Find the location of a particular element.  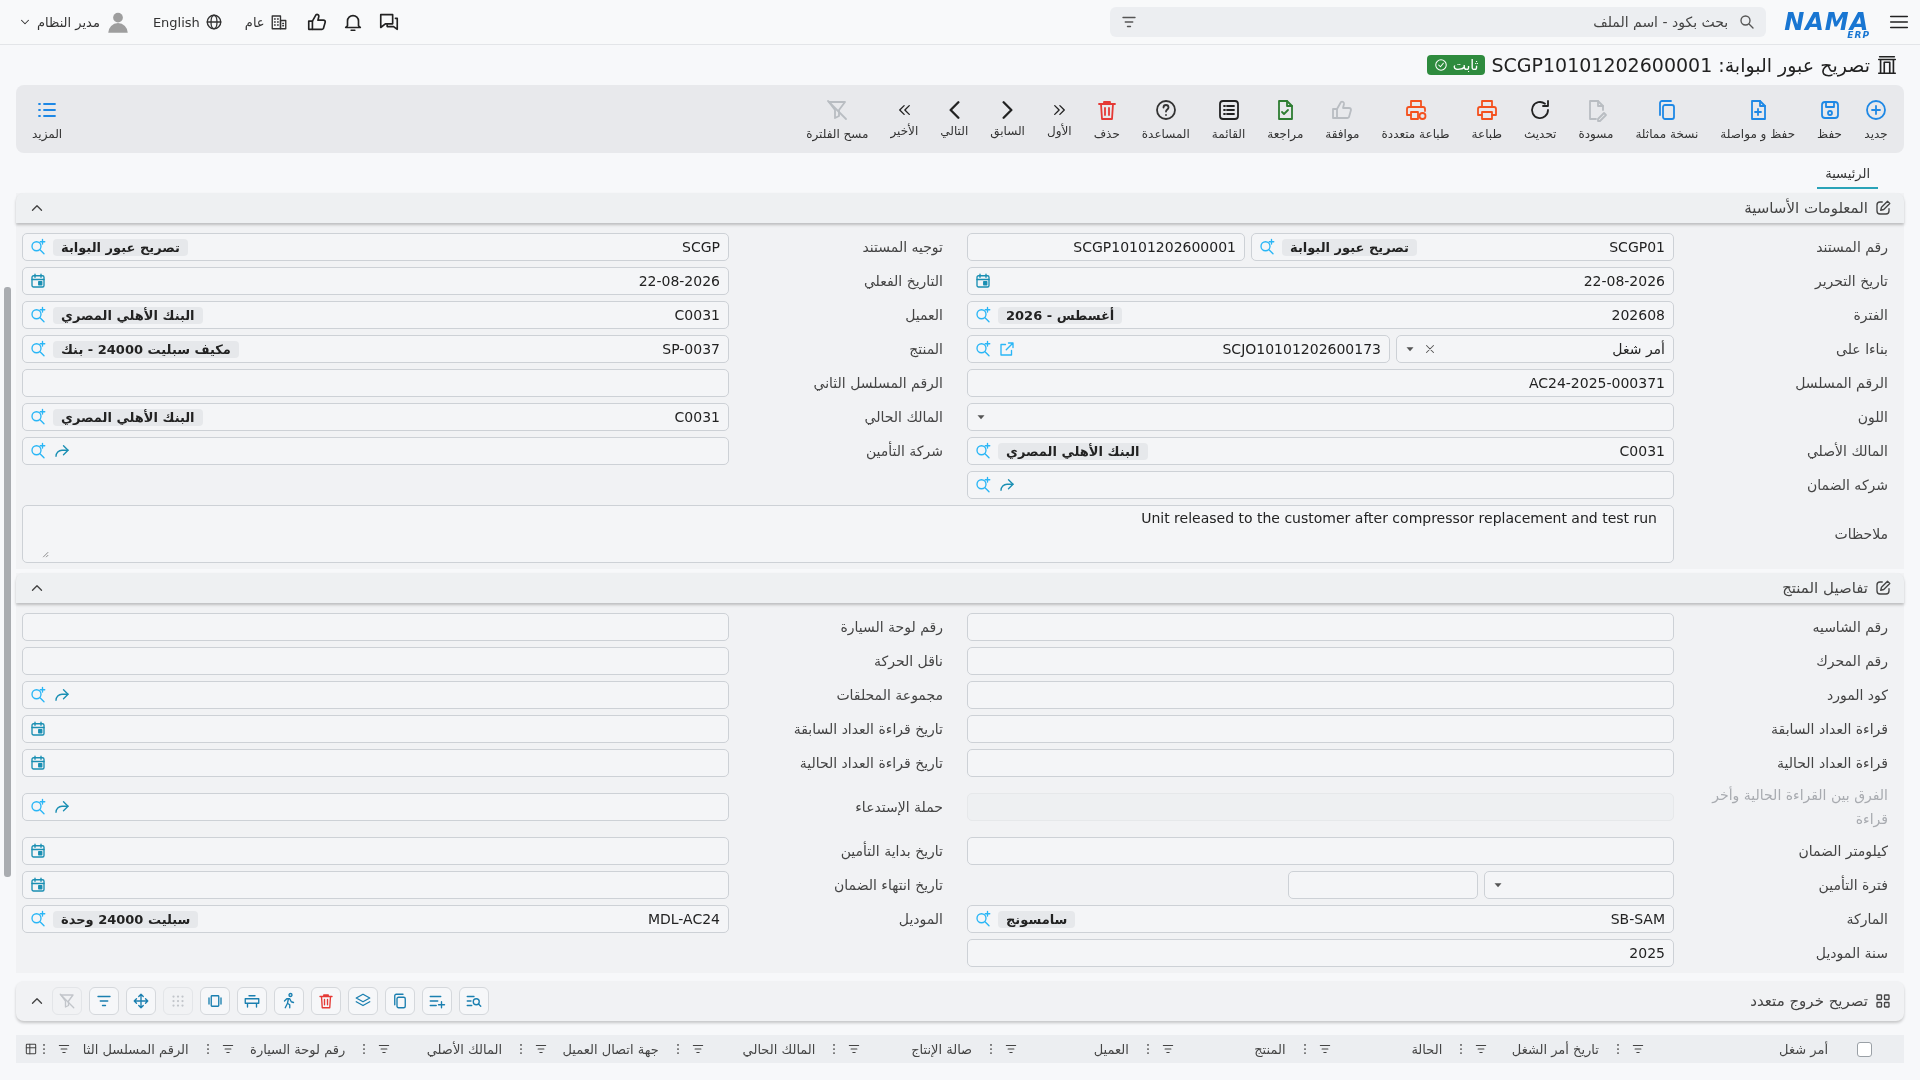

column-header: المالك الحالي is located at coordinates (779, 1049).